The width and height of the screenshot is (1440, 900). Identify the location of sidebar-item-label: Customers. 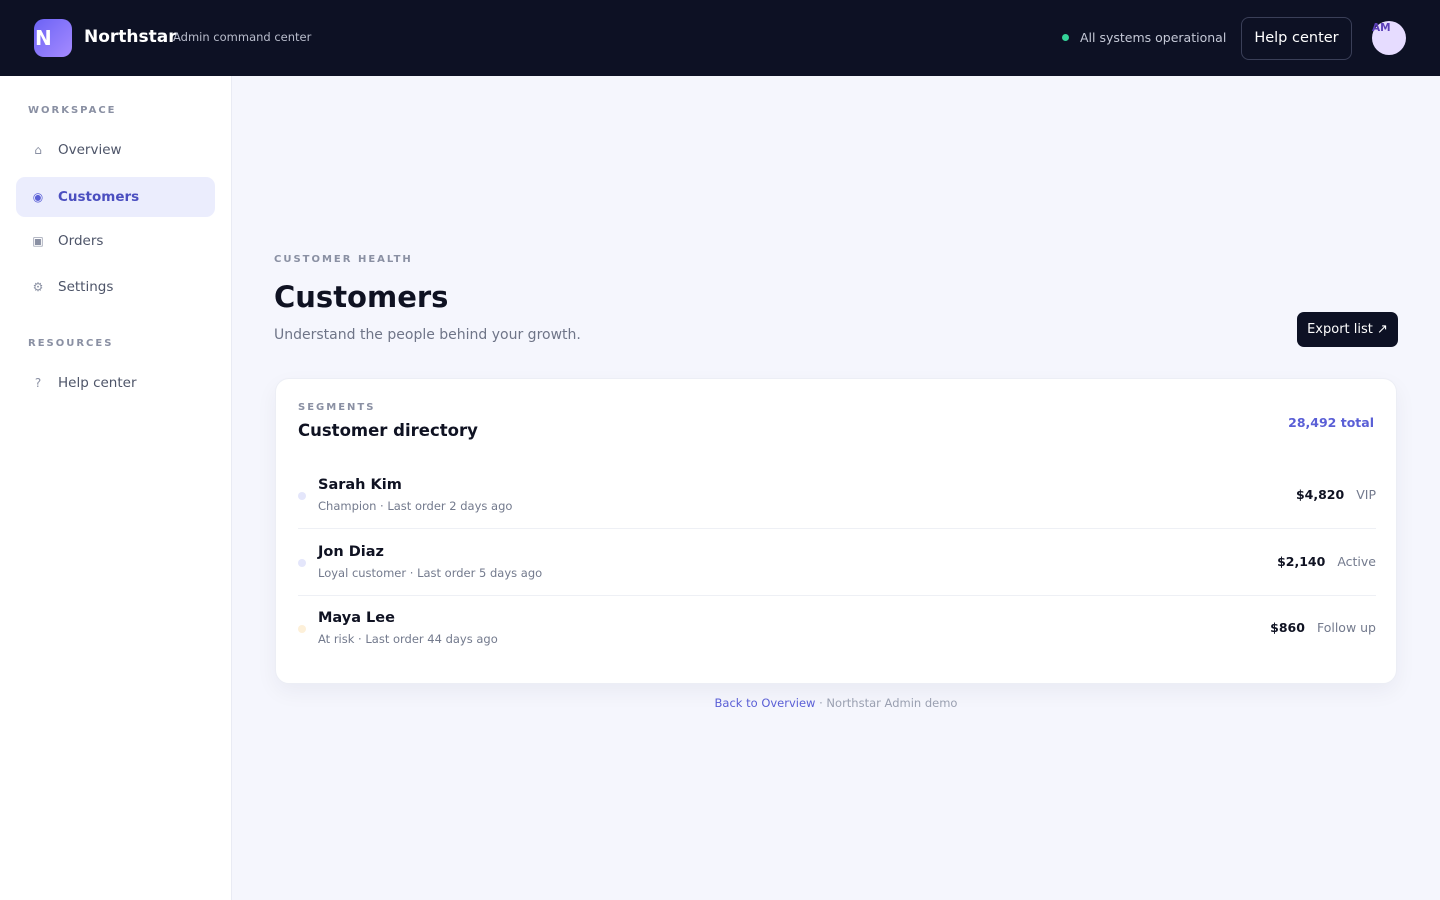
(99, 197).